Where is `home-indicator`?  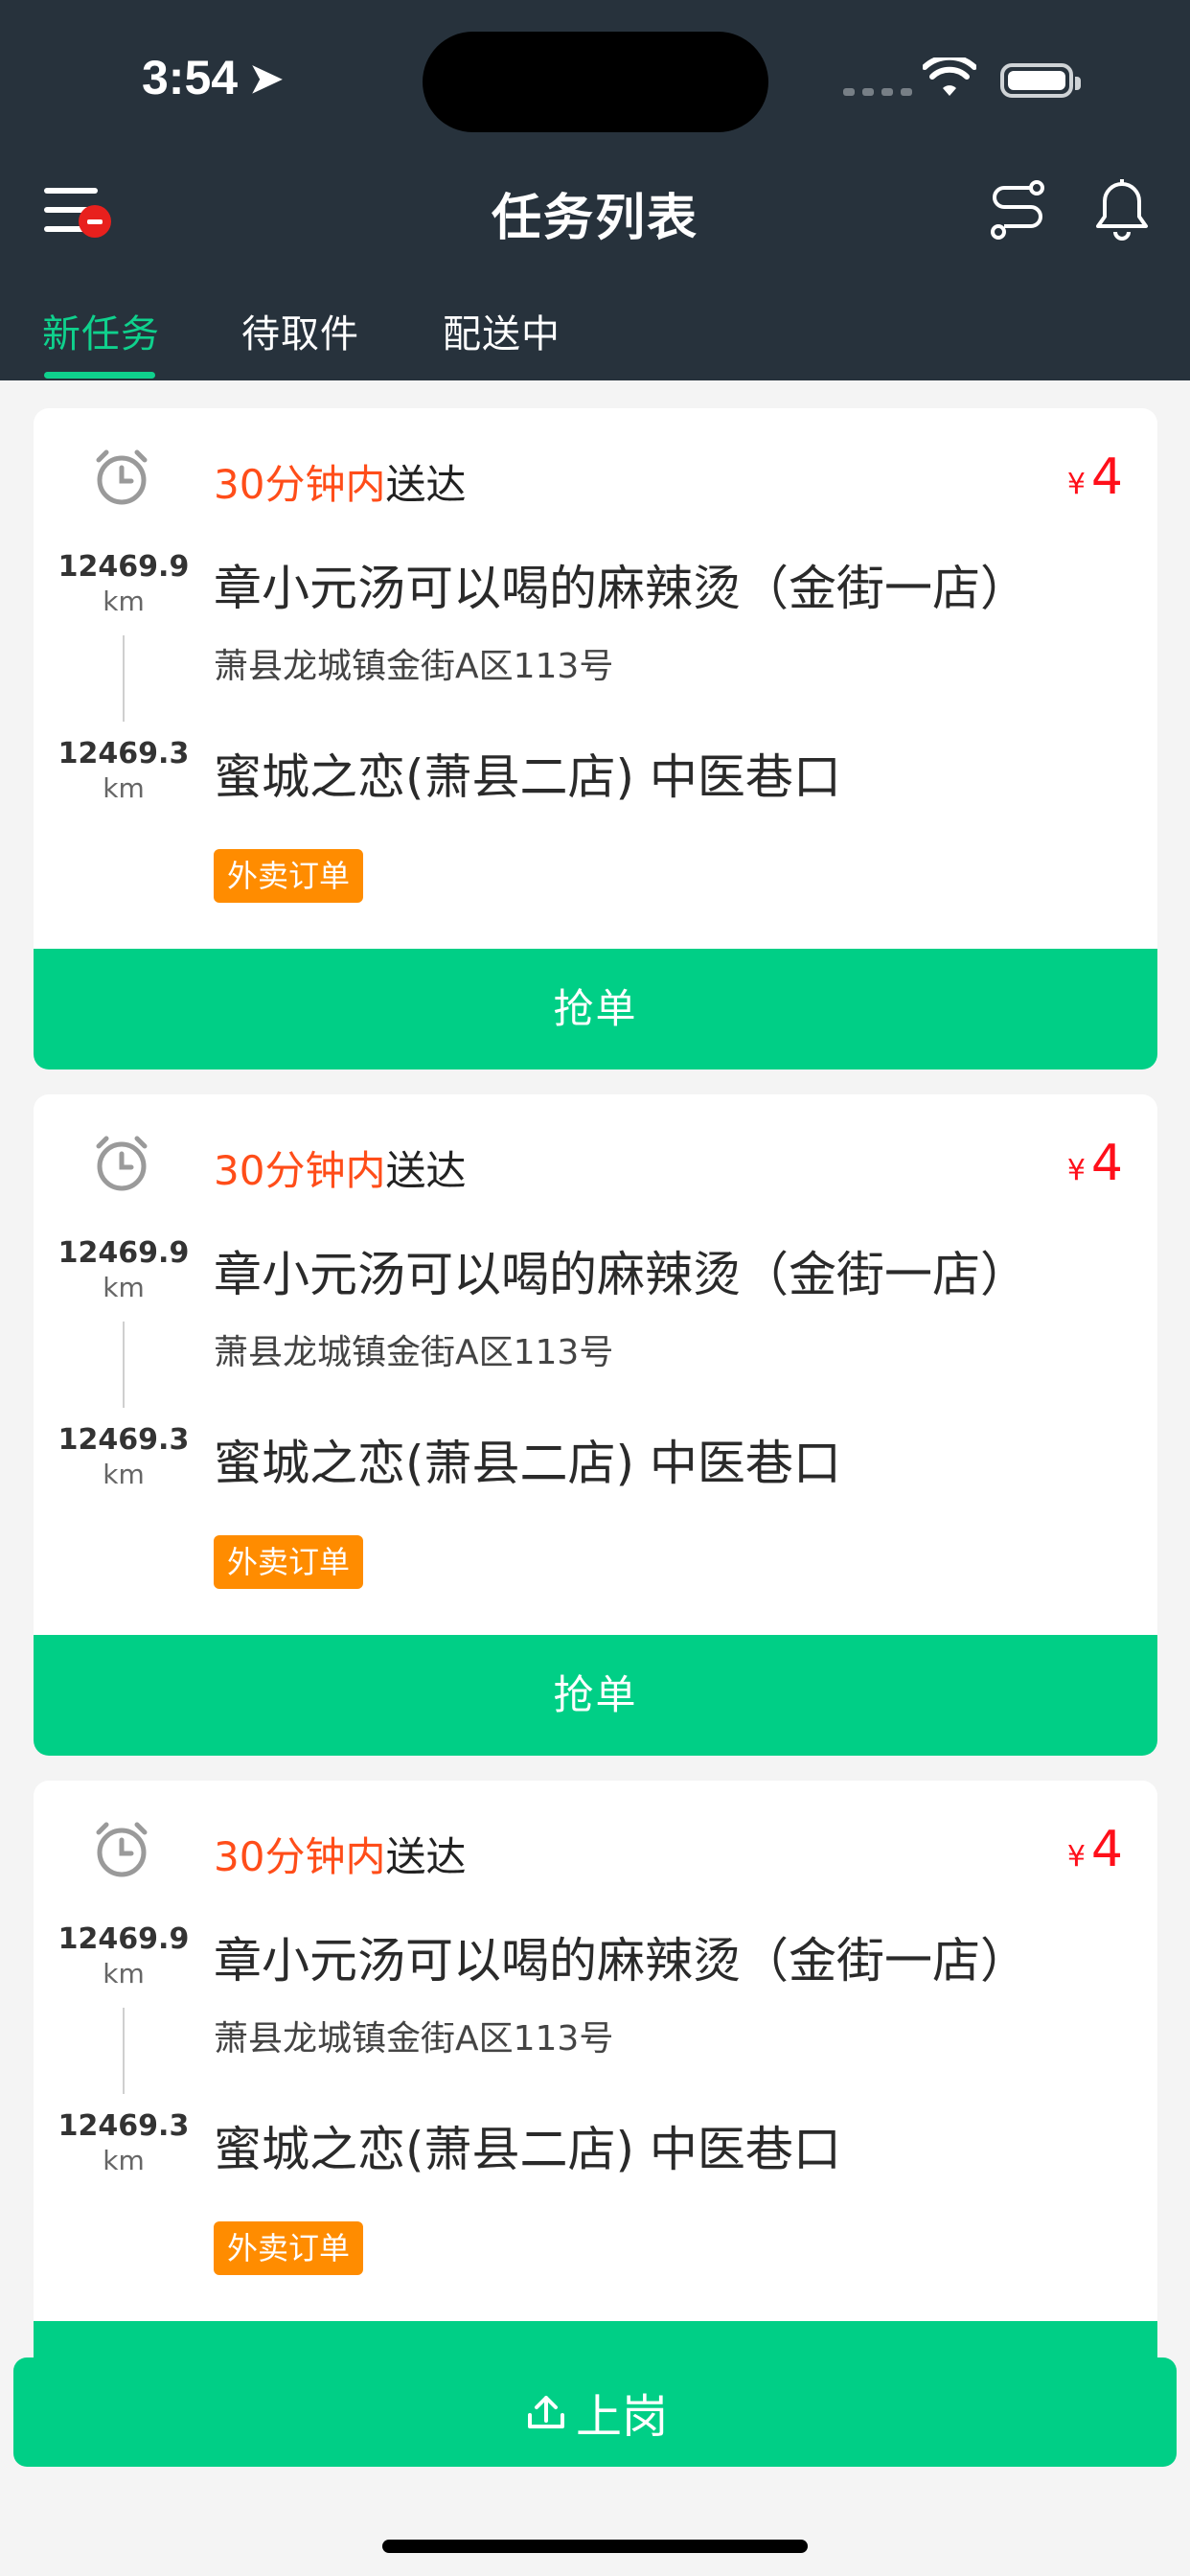 home-indicator is located at coordinates (595, 2546).